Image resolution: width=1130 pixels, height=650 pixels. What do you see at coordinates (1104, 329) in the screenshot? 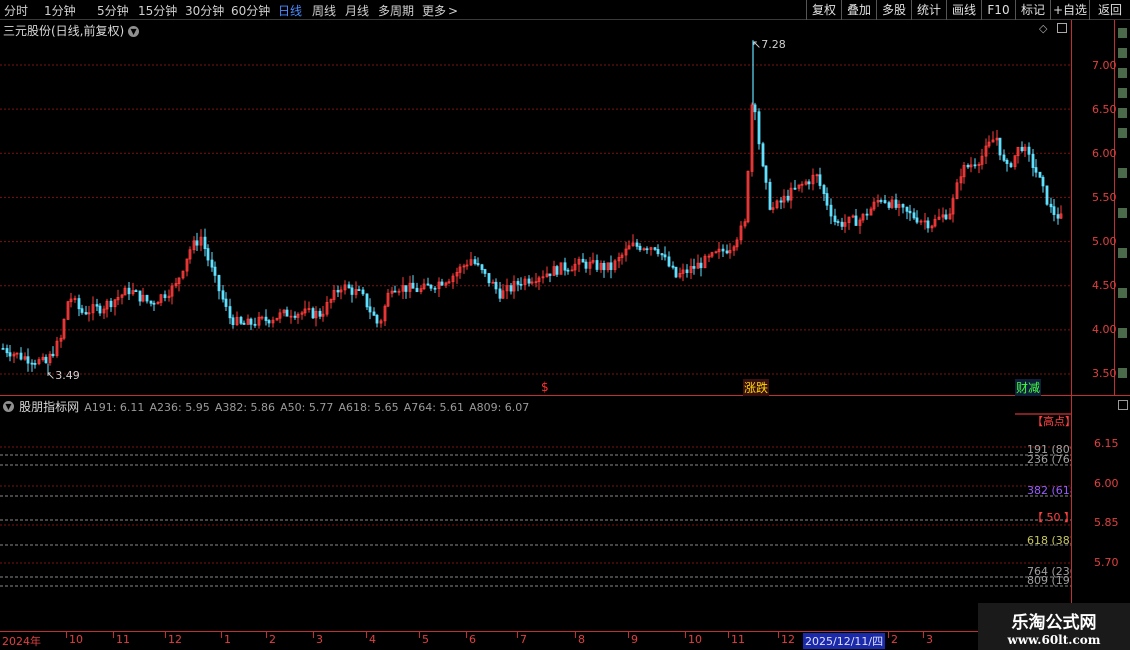
I see `price-tick: 4.00` at bounding box center [1104, 329].